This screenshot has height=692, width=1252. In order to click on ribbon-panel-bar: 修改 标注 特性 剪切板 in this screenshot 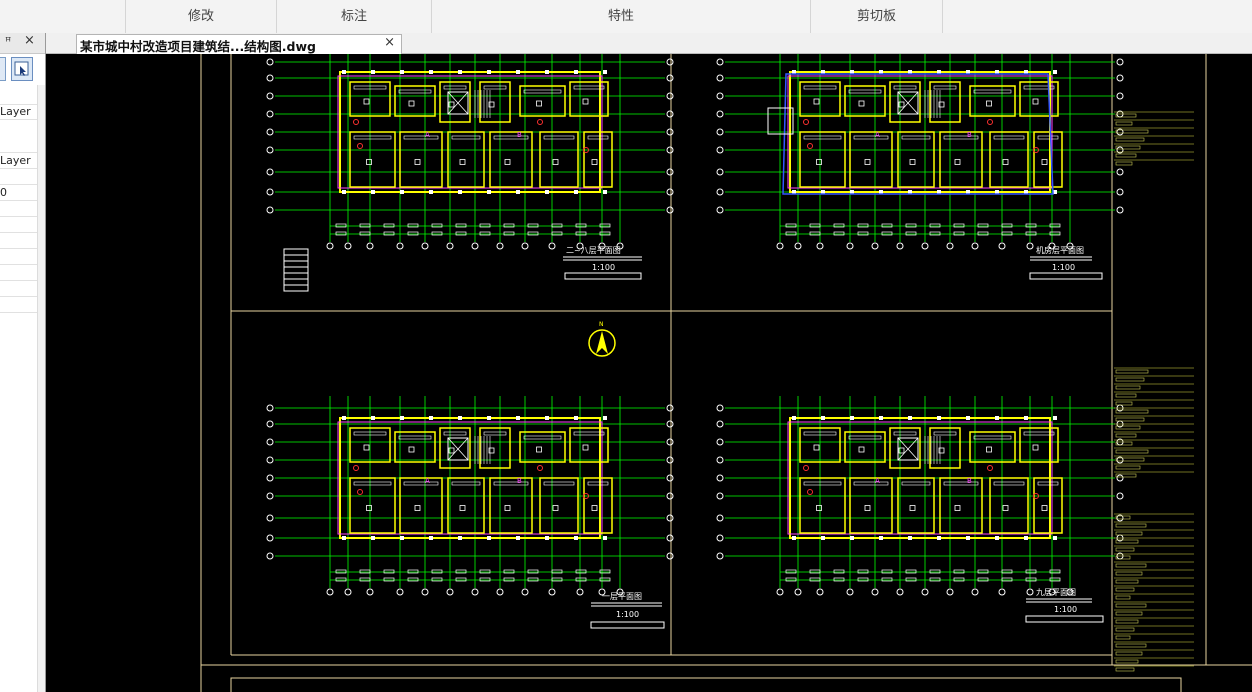, I will do `click(626, 17)`.